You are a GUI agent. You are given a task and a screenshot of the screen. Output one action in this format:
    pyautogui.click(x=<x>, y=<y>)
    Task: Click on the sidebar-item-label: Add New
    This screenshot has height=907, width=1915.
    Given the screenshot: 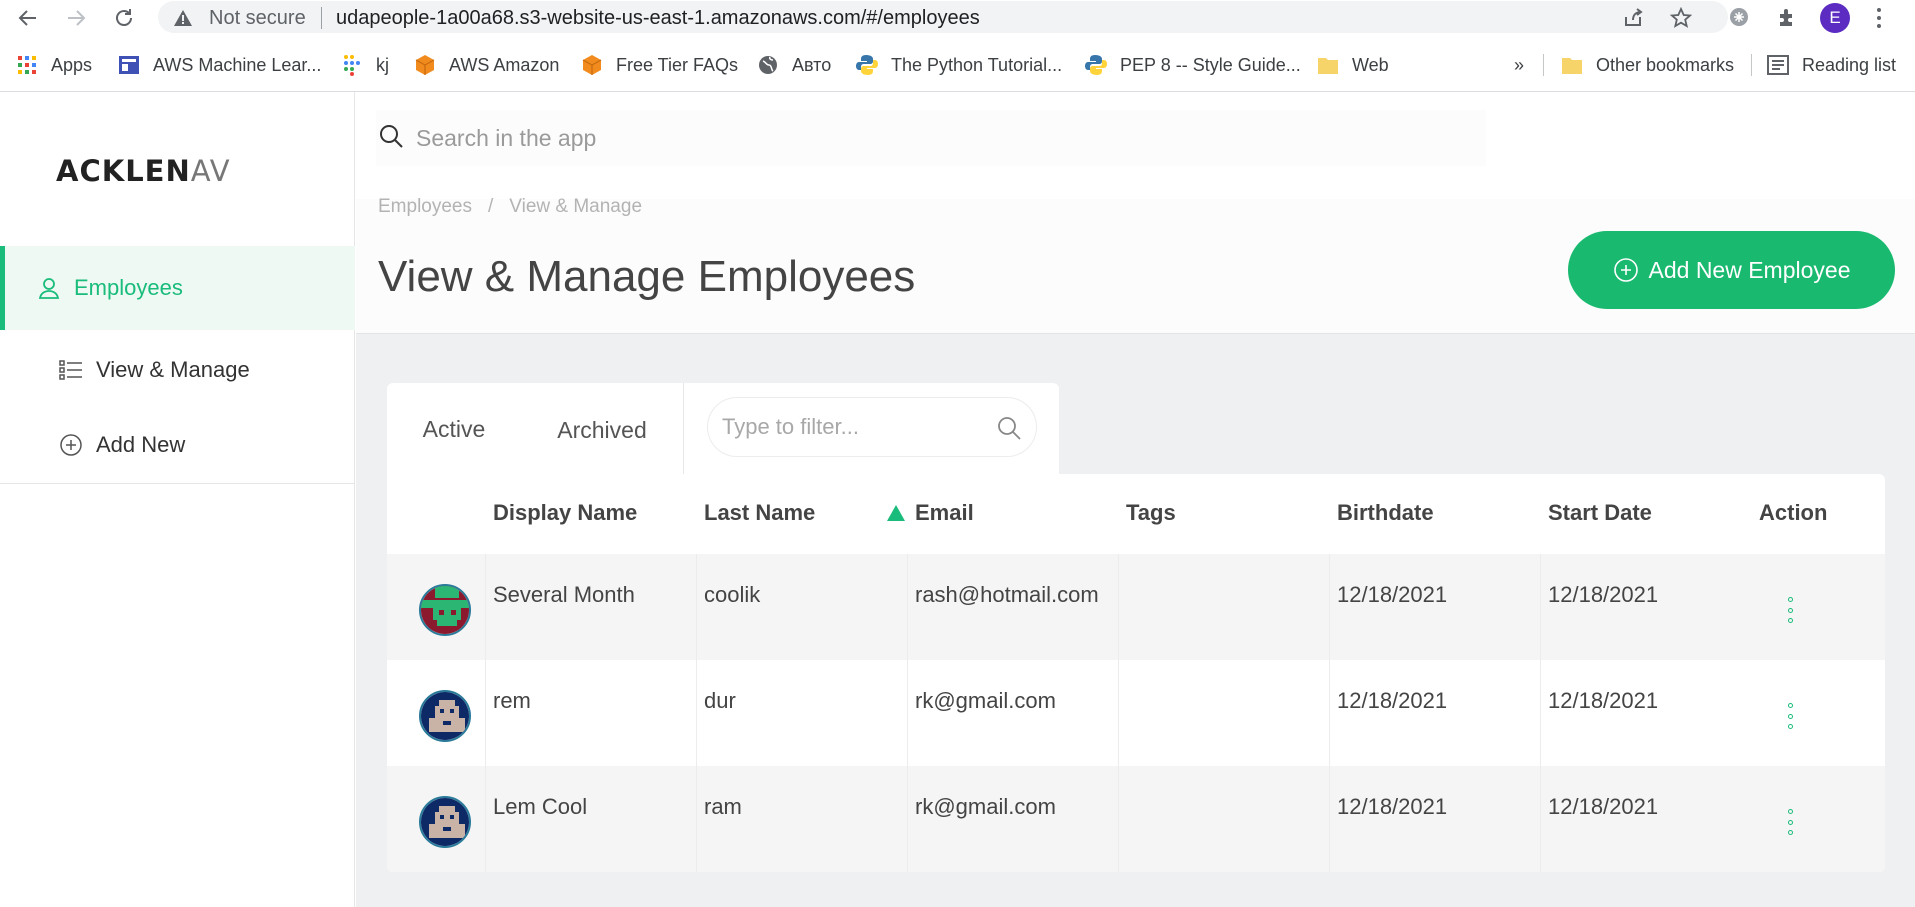 What is the action you would take?
    pyautogui.click(x=141, y=444)
    